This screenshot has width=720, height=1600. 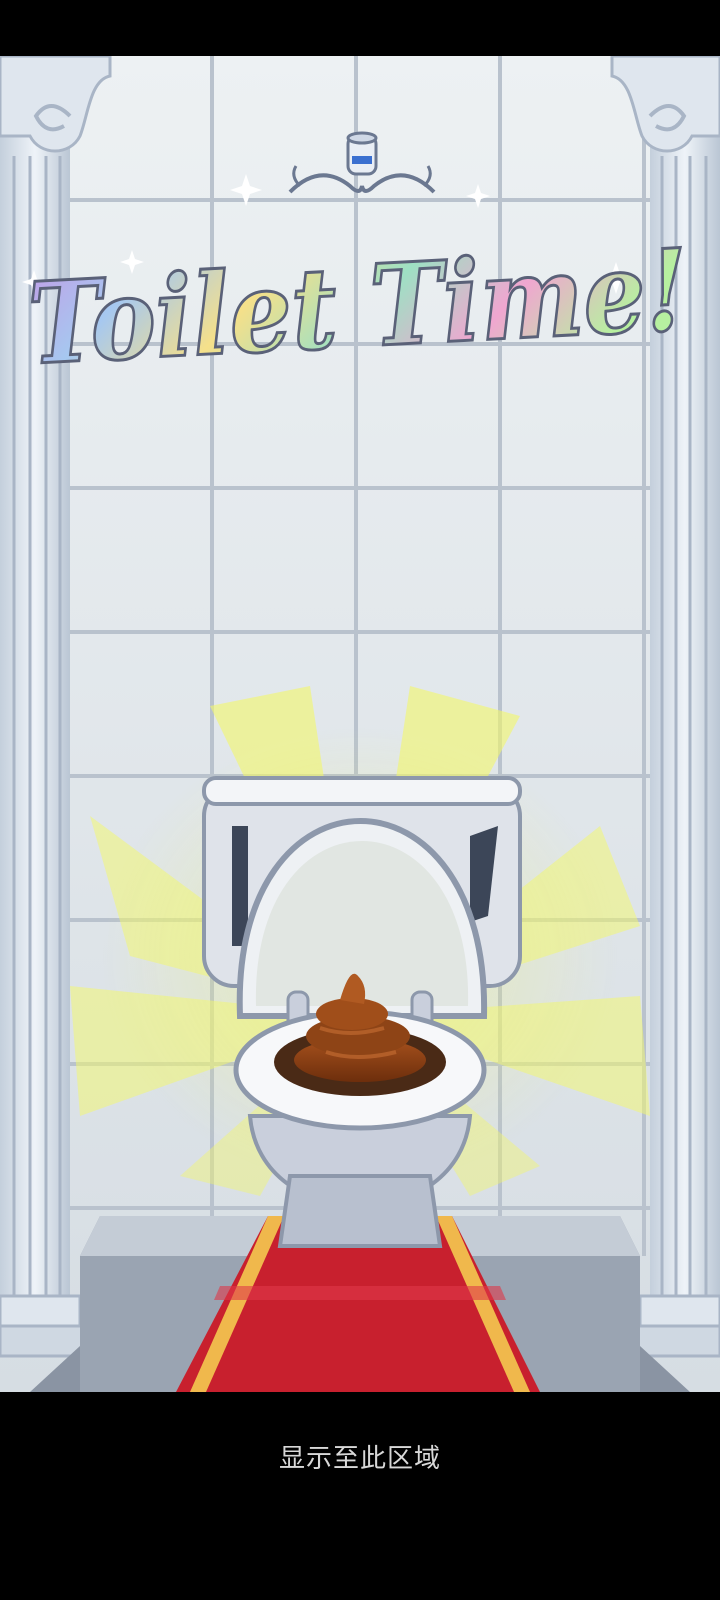 I want to click on bottom-safe-area: 显示至此区域, so click(x=360, y=1496).